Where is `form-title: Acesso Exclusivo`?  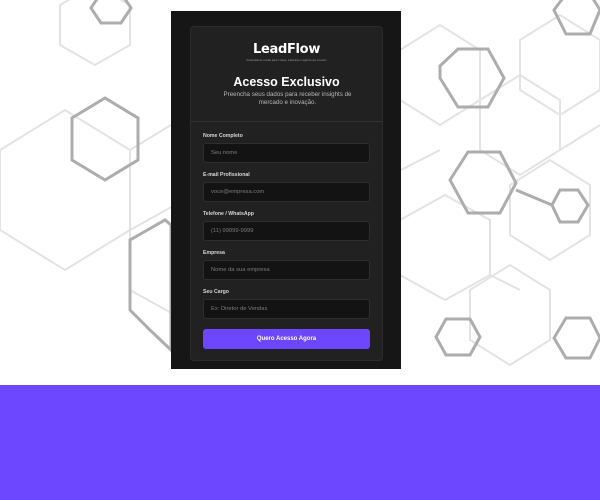 form-title: Acesso Exclusivo is located at coordinates (286, 82).